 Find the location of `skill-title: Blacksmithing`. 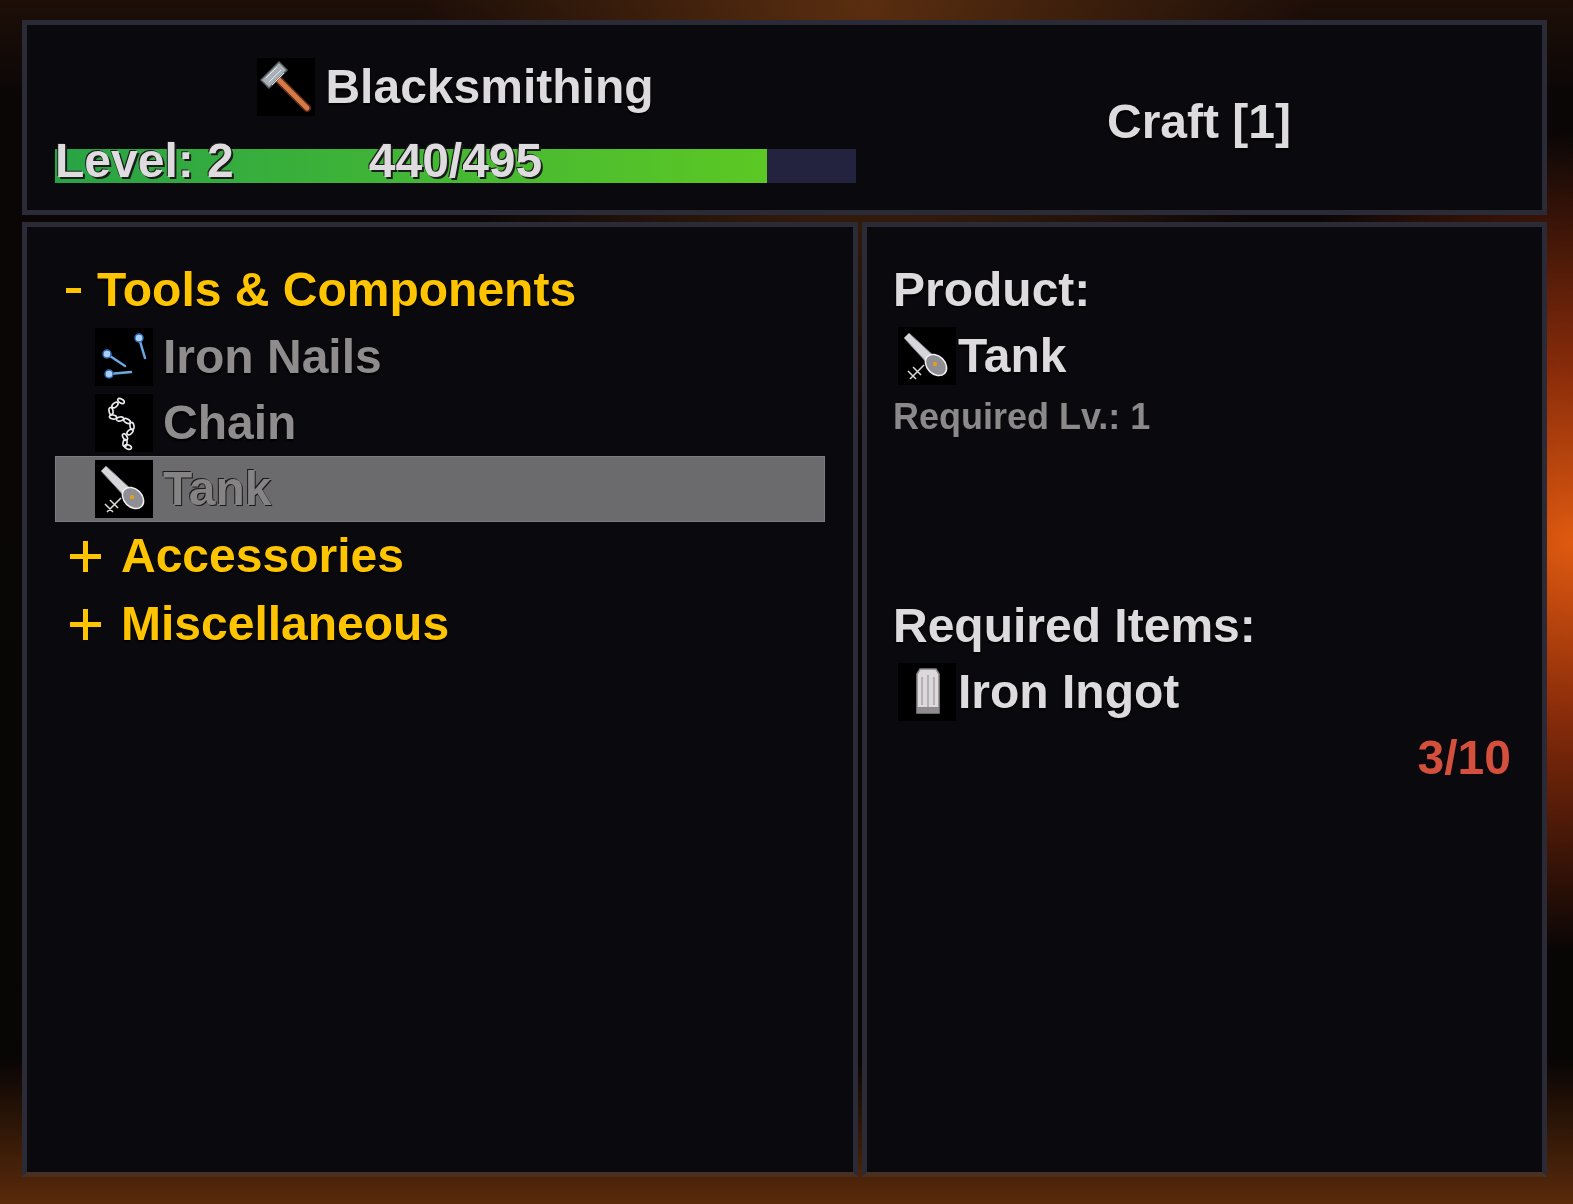

skill-title: Blacksmithing is located at coordinates (489, 87).